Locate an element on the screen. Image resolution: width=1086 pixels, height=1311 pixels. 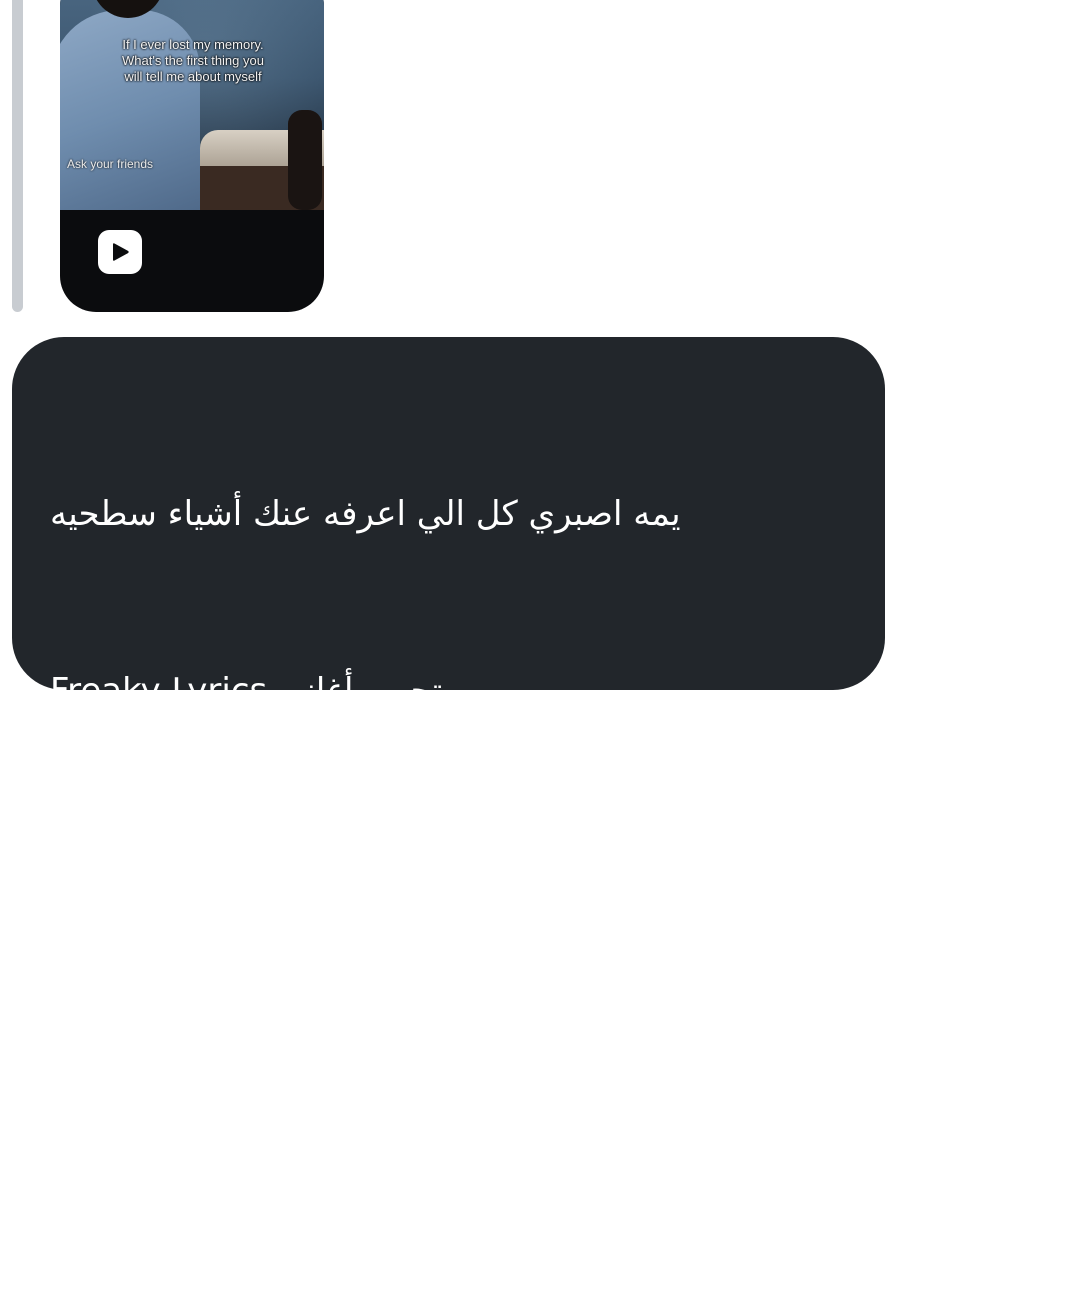
play-icon is located at coordinates (120, 252).